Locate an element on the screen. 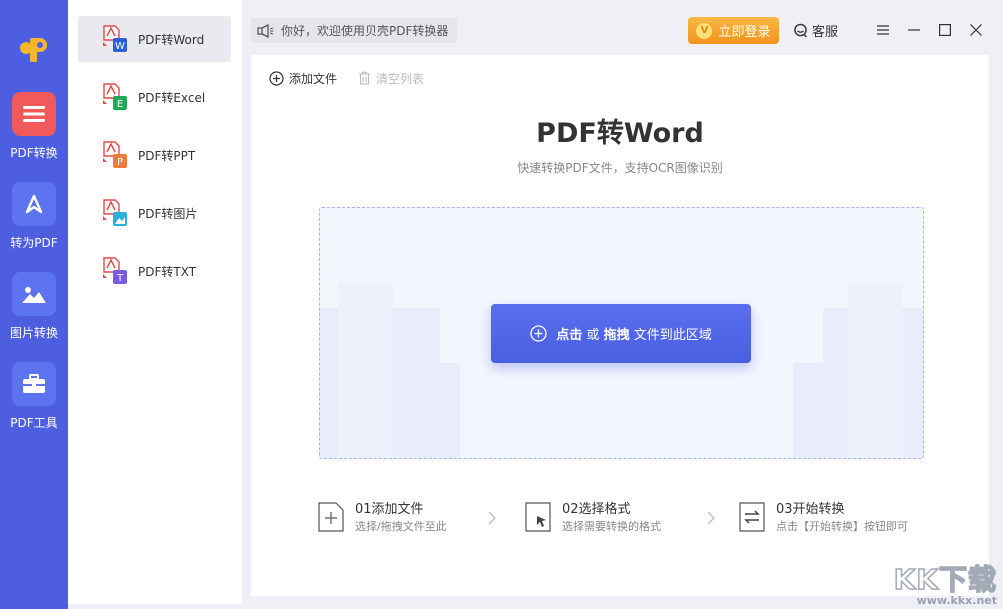 This screenshot has height=609, width=1003. svg-text: W is located at coordinates (120, 46).